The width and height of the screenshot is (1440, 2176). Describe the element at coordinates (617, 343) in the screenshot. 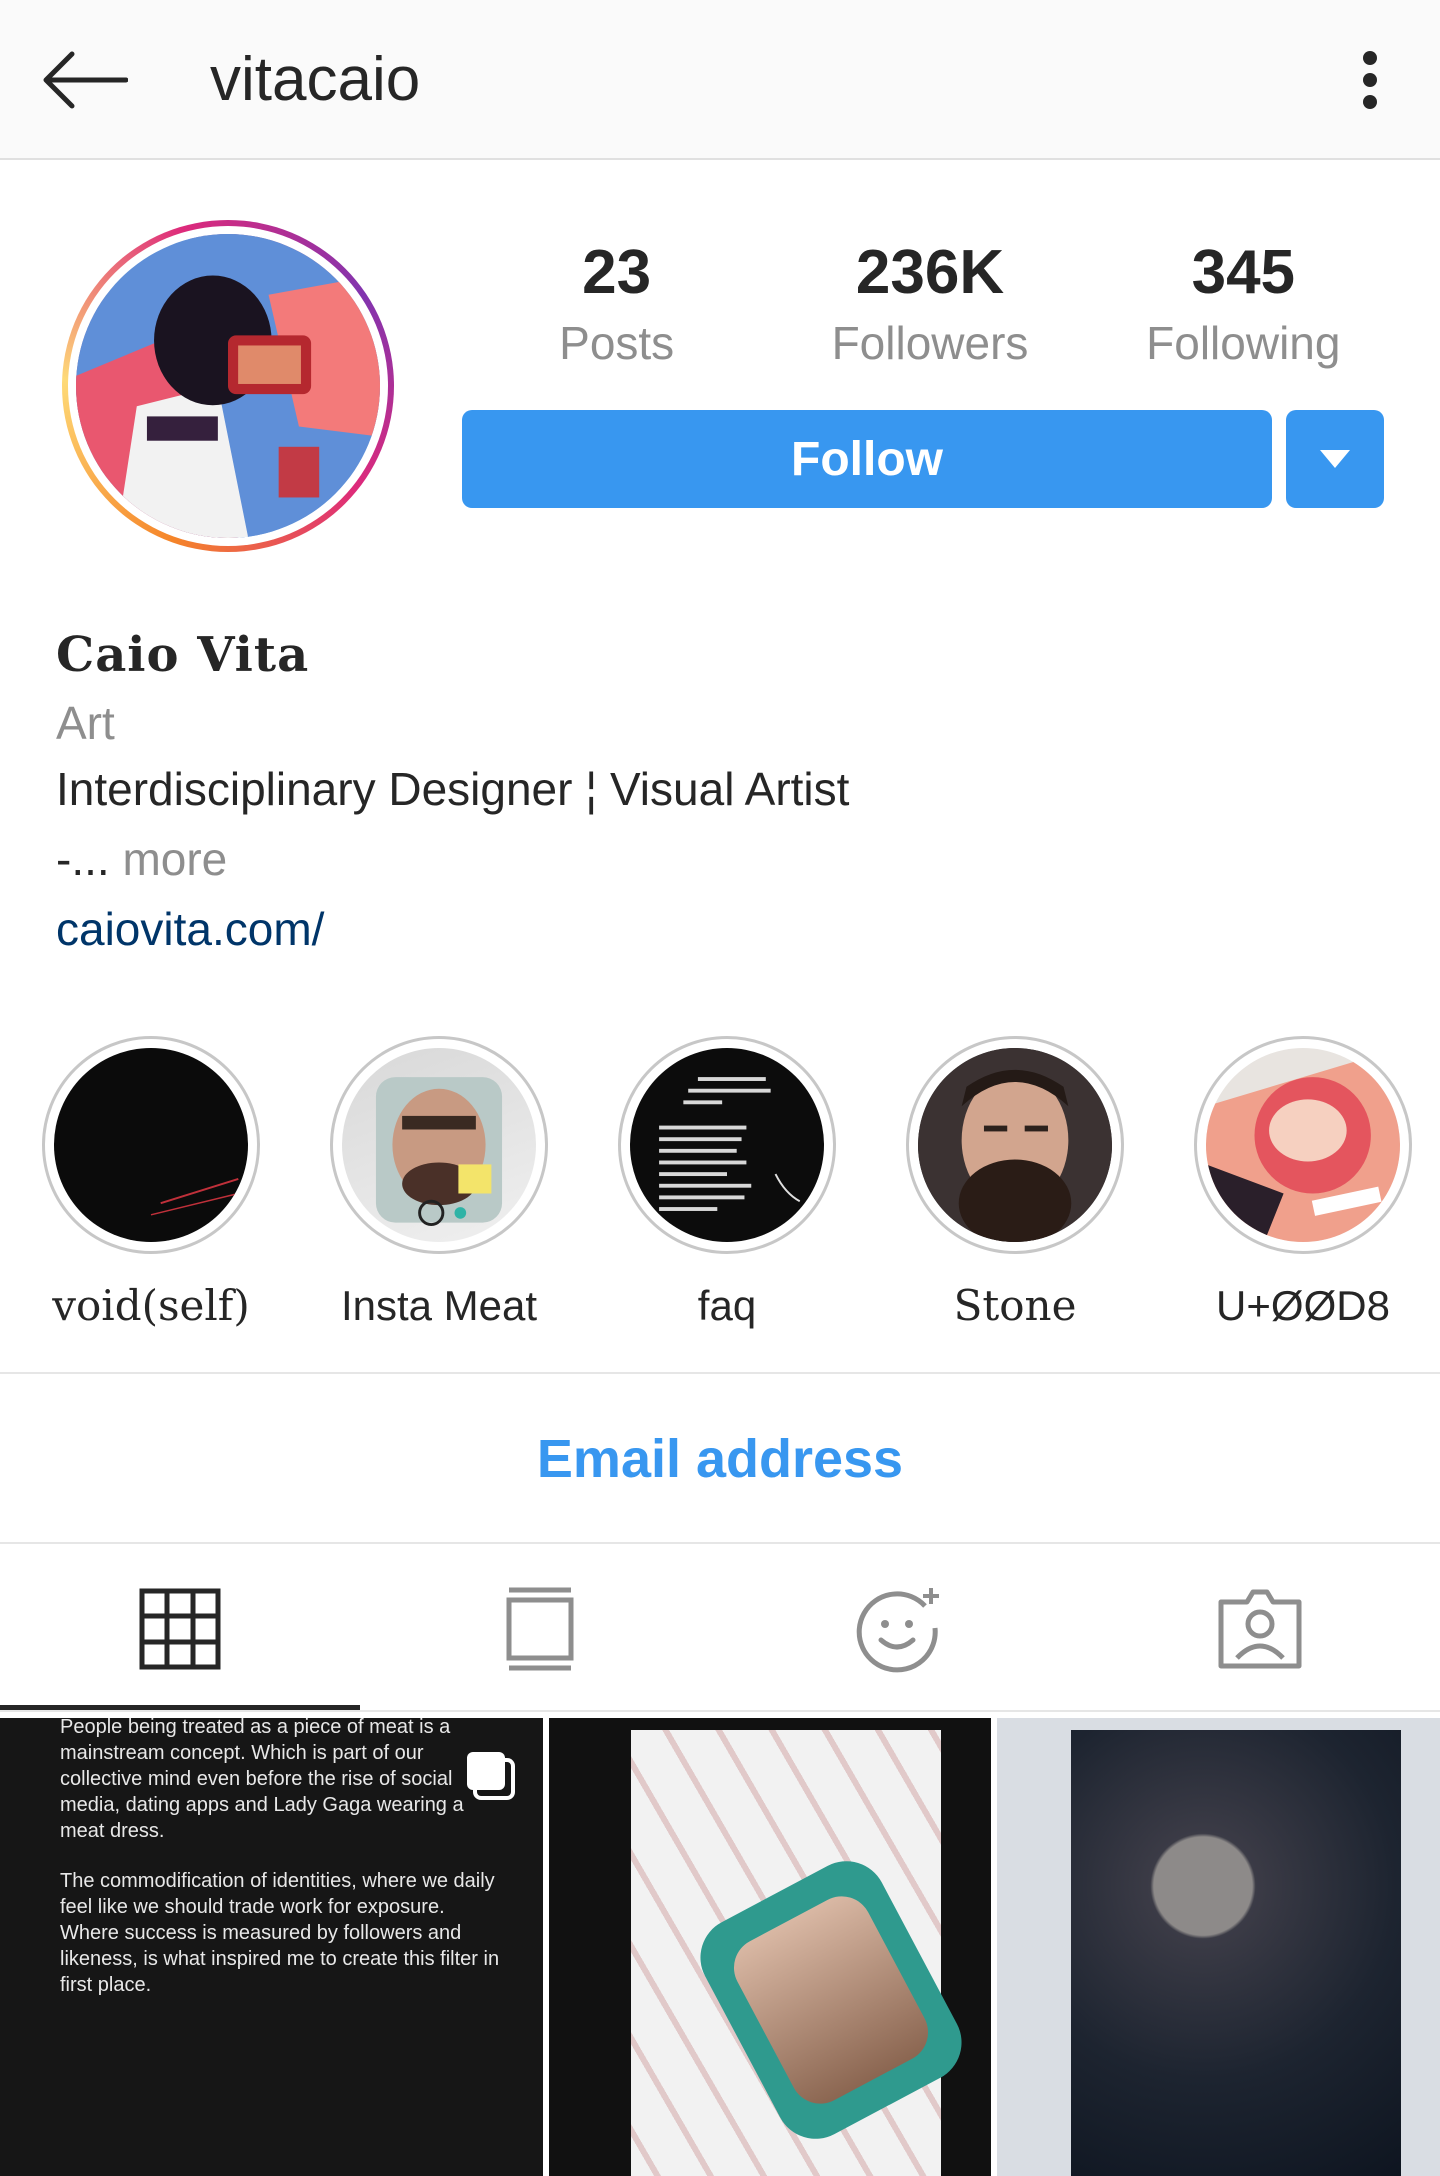

I see `stat-label: Posts` at that location.